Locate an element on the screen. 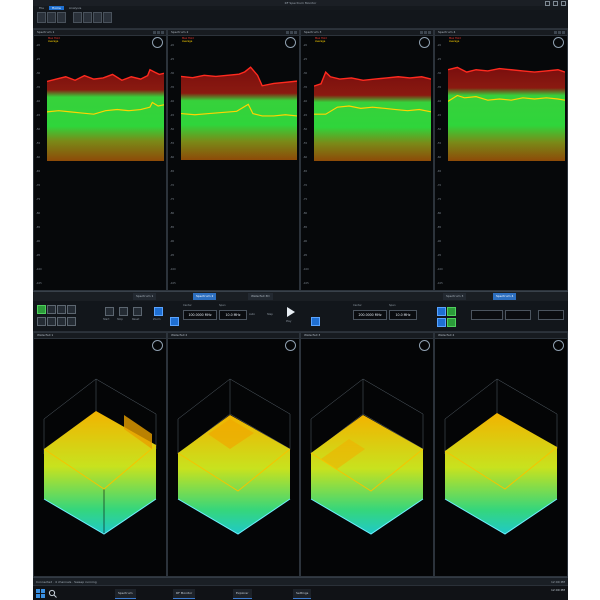 Image resolution: width=600 pixels, height=600 pixels. span-label-2: Span is located at coordinates (392, 305).